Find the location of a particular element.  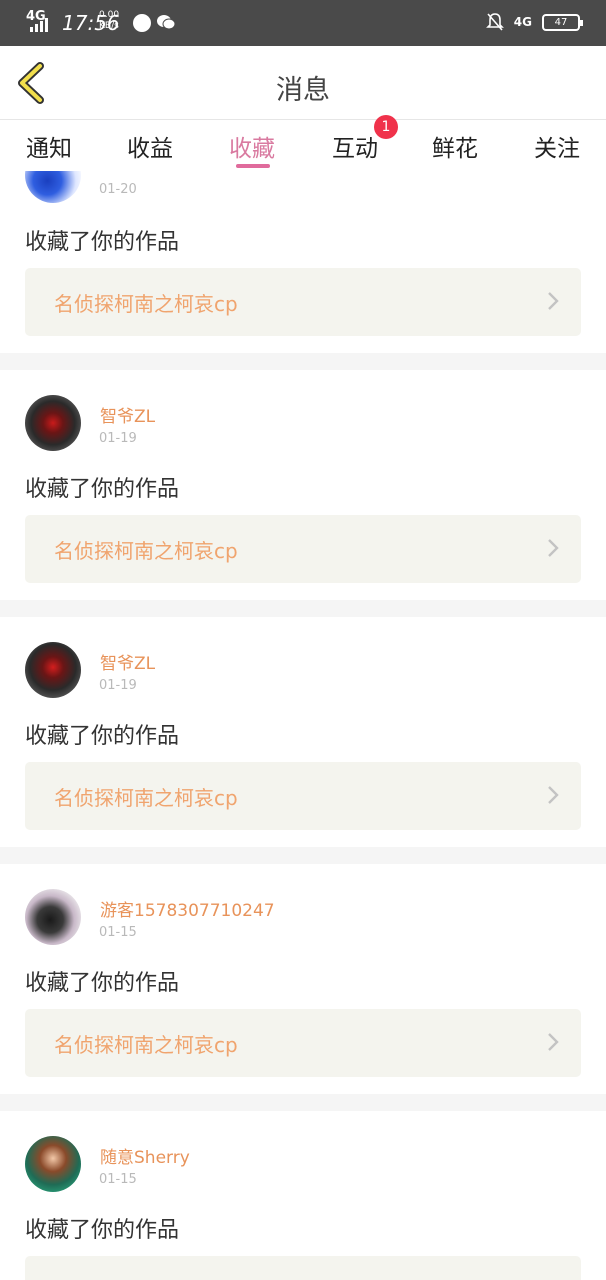

username: 随意Sherry is located at coordinates (145, 1155).